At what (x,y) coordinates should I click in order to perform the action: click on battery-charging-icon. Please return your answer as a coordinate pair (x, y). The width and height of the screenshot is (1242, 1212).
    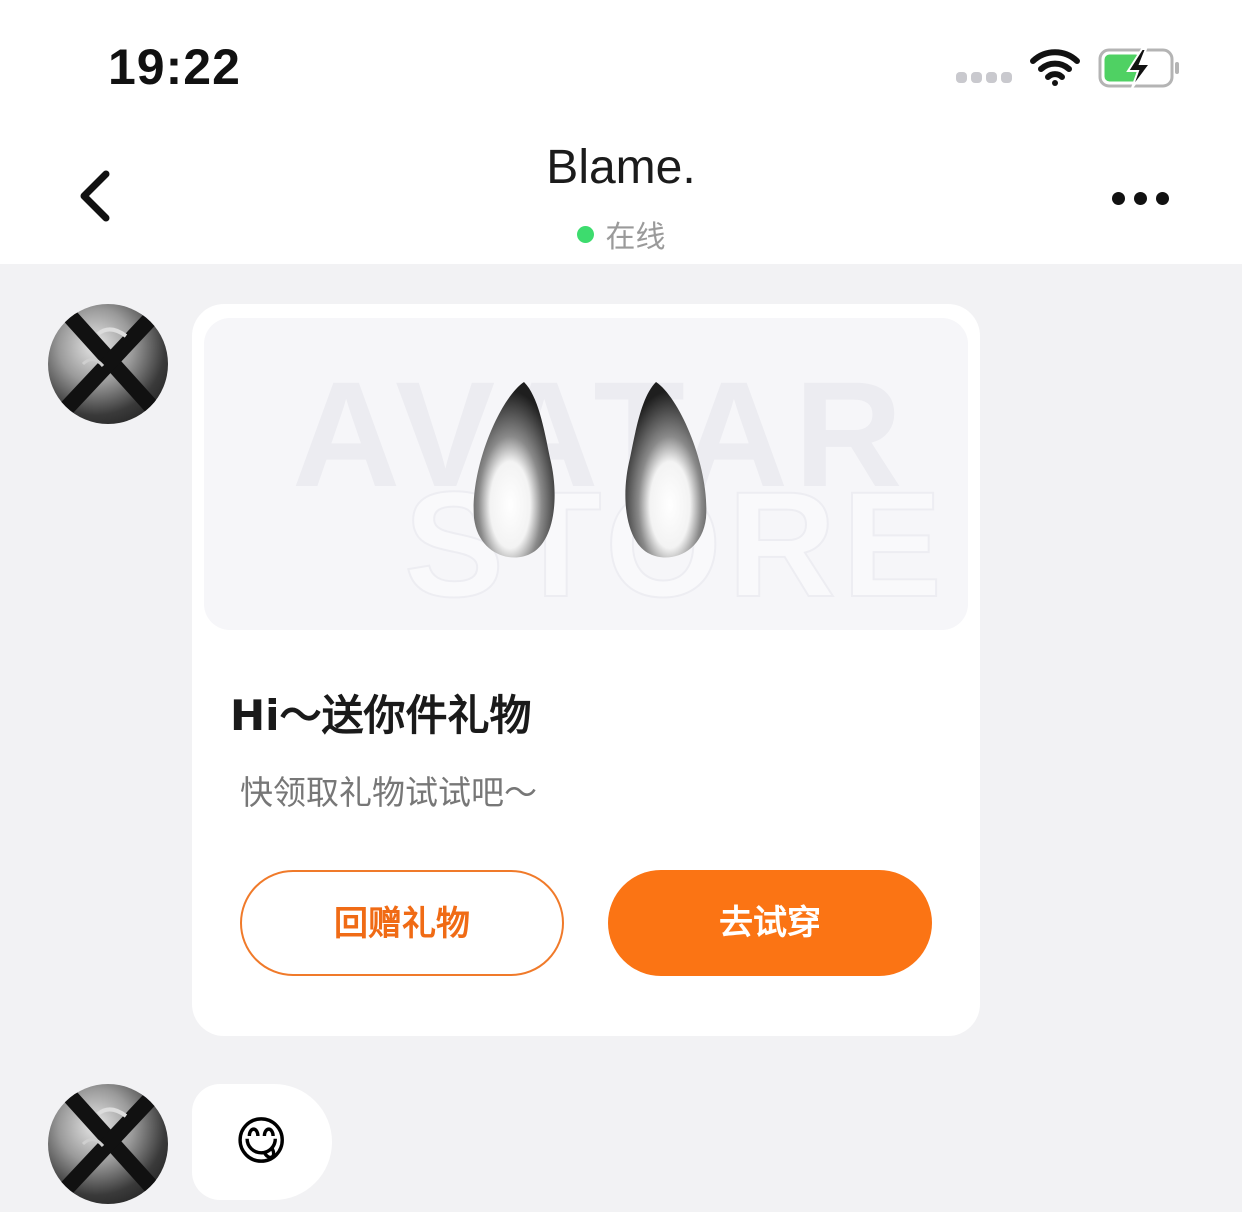
    Looking at the image, I should click on (1138, 68).